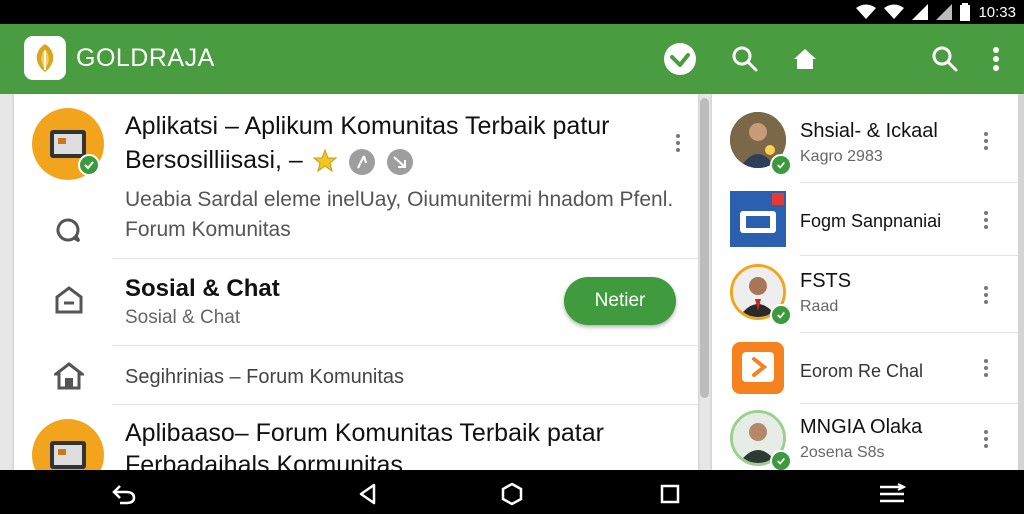 This screenshot has width=1024, height=514. I want to click on navigation-bar, so click(512, 491).